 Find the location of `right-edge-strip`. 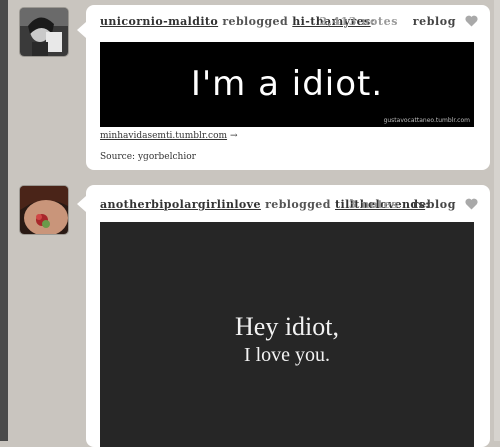

right-edge-strip is located at coordinates (497, 220).